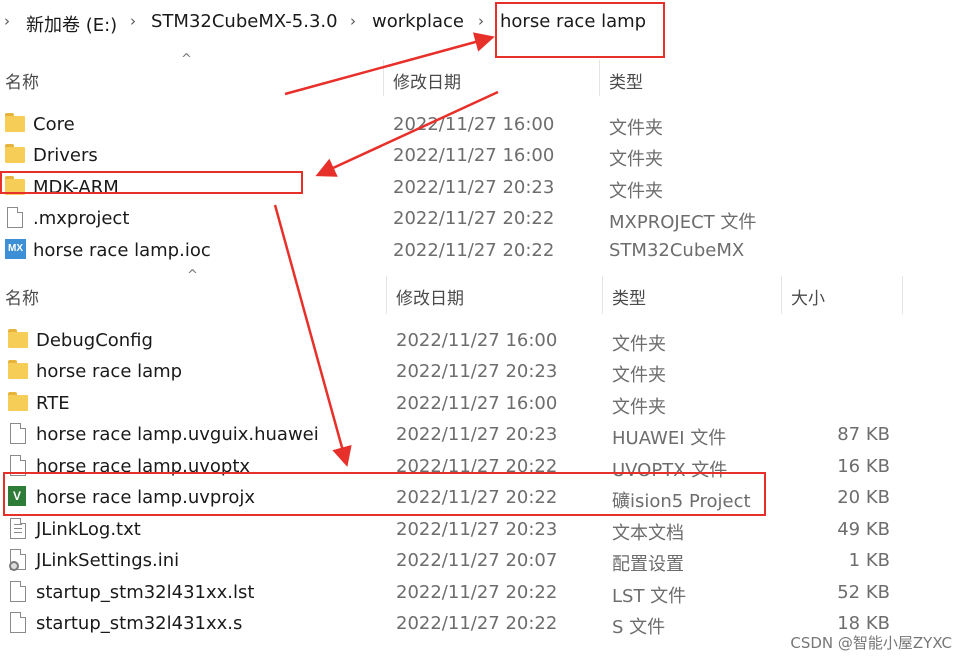 This screenshot has height=663, width=966. I want to click on arrow-to-uvprojx, so click(312, 335).